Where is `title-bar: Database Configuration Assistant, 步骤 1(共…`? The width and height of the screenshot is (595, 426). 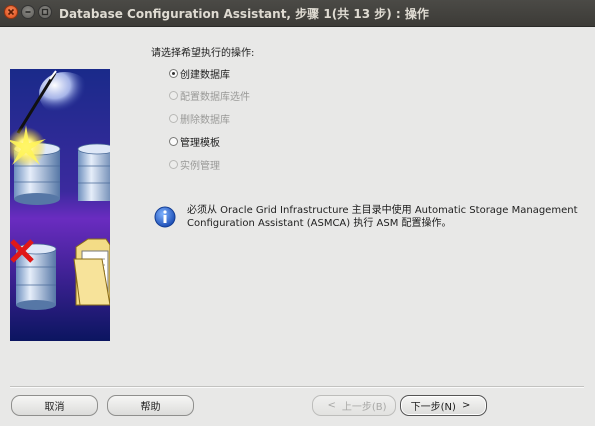 title-bar: Database Configuration Assistant, 步骤 1(共… is located at coordinates (297, 13).